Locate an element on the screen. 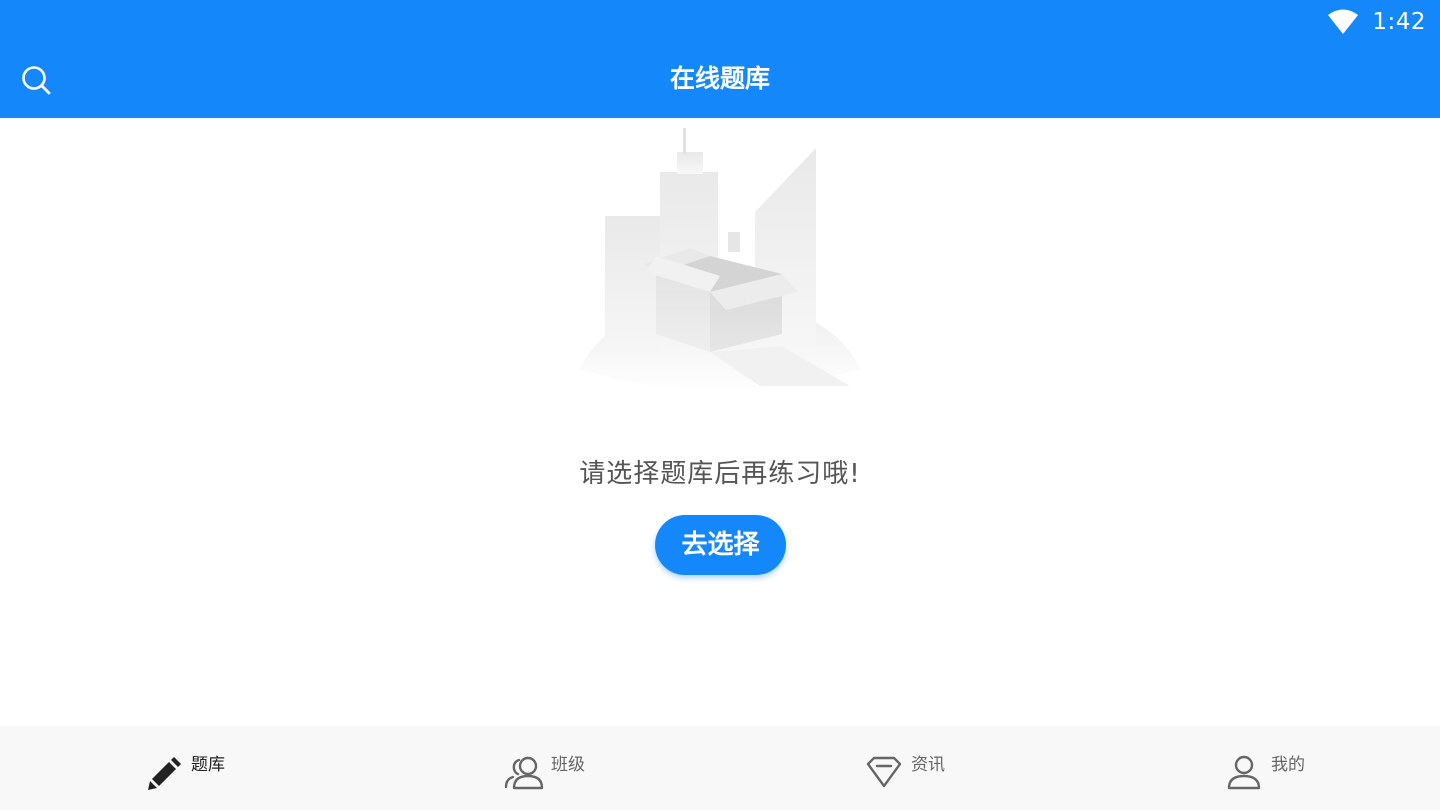 Image resolution: width=1440 pixels, height=810 pixels. bottom-navigation: 题库 班级 资讯 我的 is located at coordinates (720, 768).